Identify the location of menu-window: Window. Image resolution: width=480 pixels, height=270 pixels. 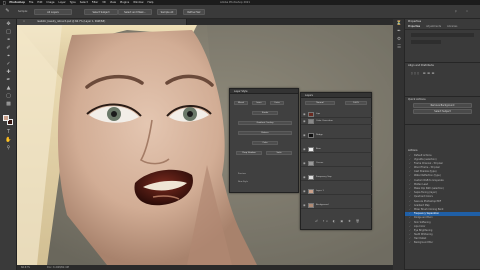
(138, 2).